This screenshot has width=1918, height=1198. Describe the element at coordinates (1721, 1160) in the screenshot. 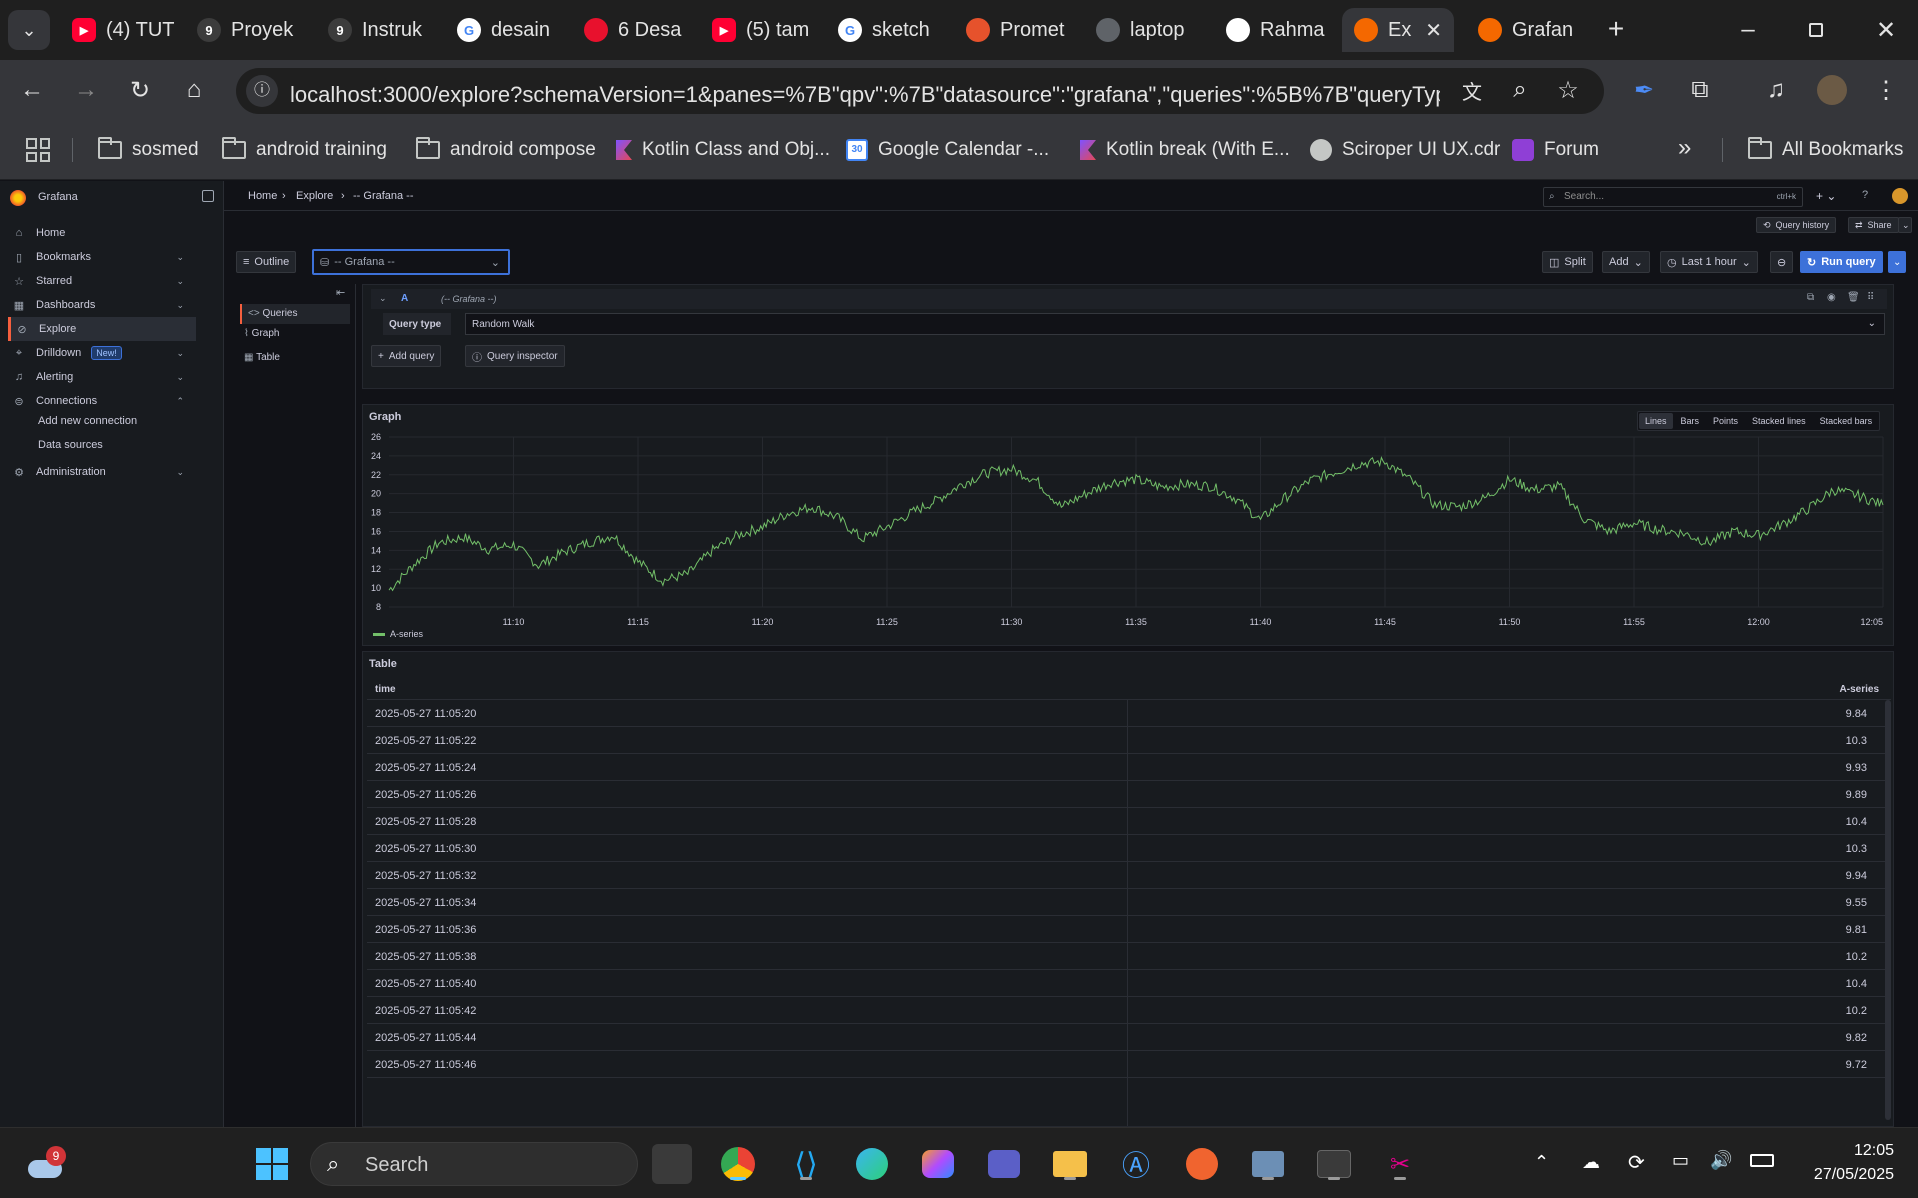

I see `volume-icon: 🔊` at that location.